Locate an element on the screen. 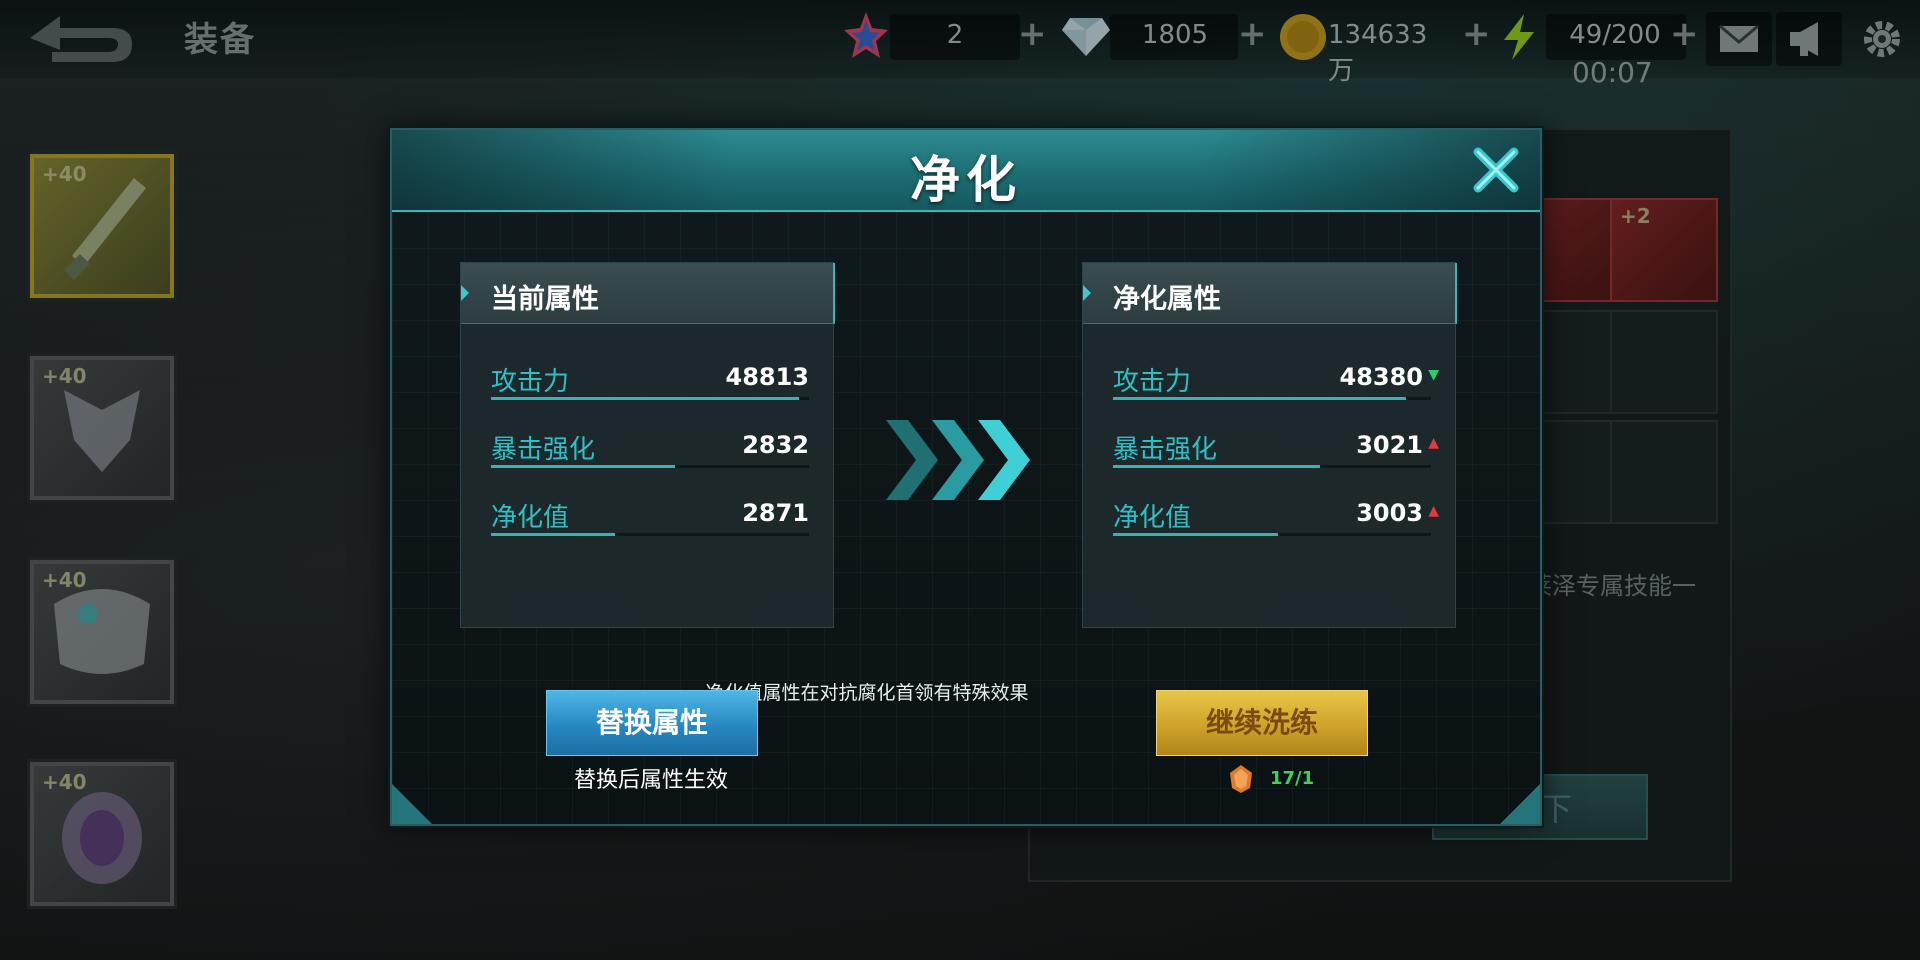  purify-stone-icon is located at coordinates (1241, 779).